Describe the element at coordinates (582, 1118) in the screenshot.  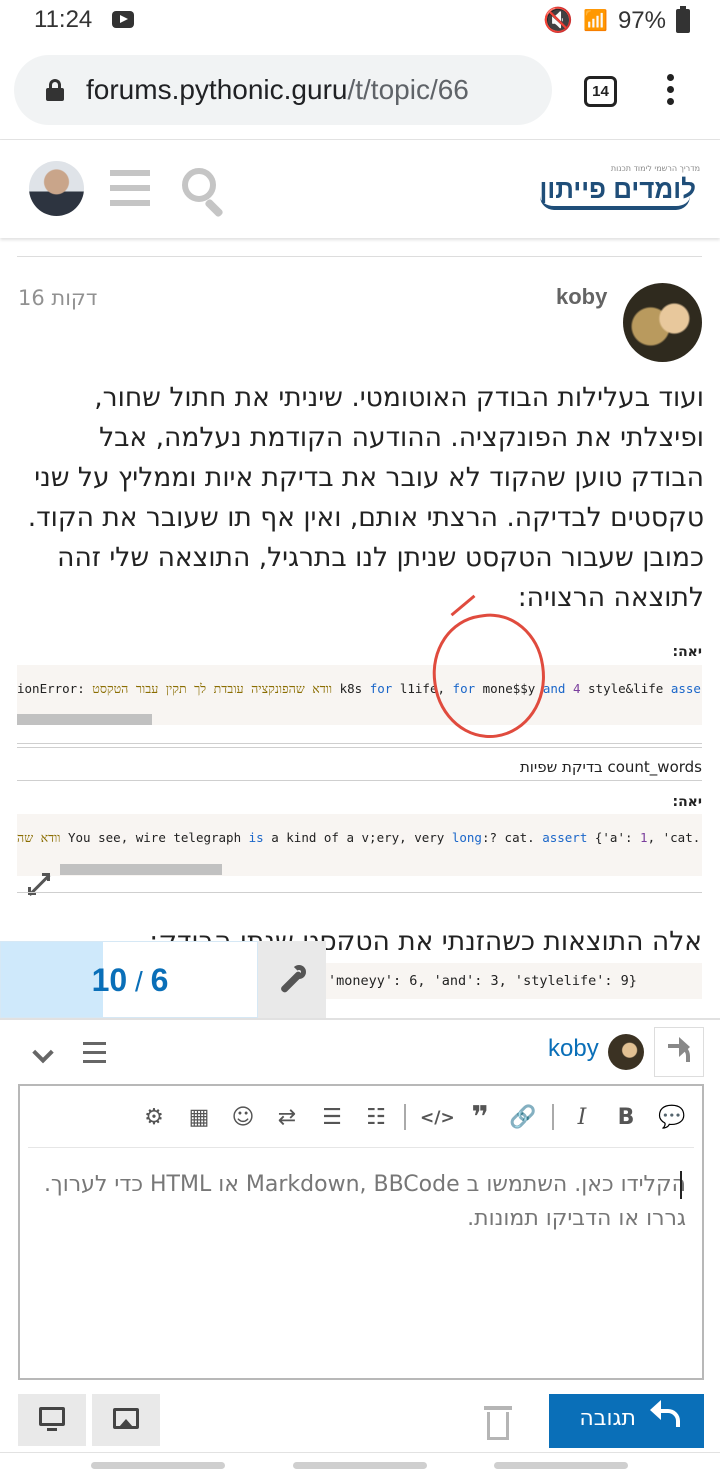
I see `italic-icon: I` at that location.